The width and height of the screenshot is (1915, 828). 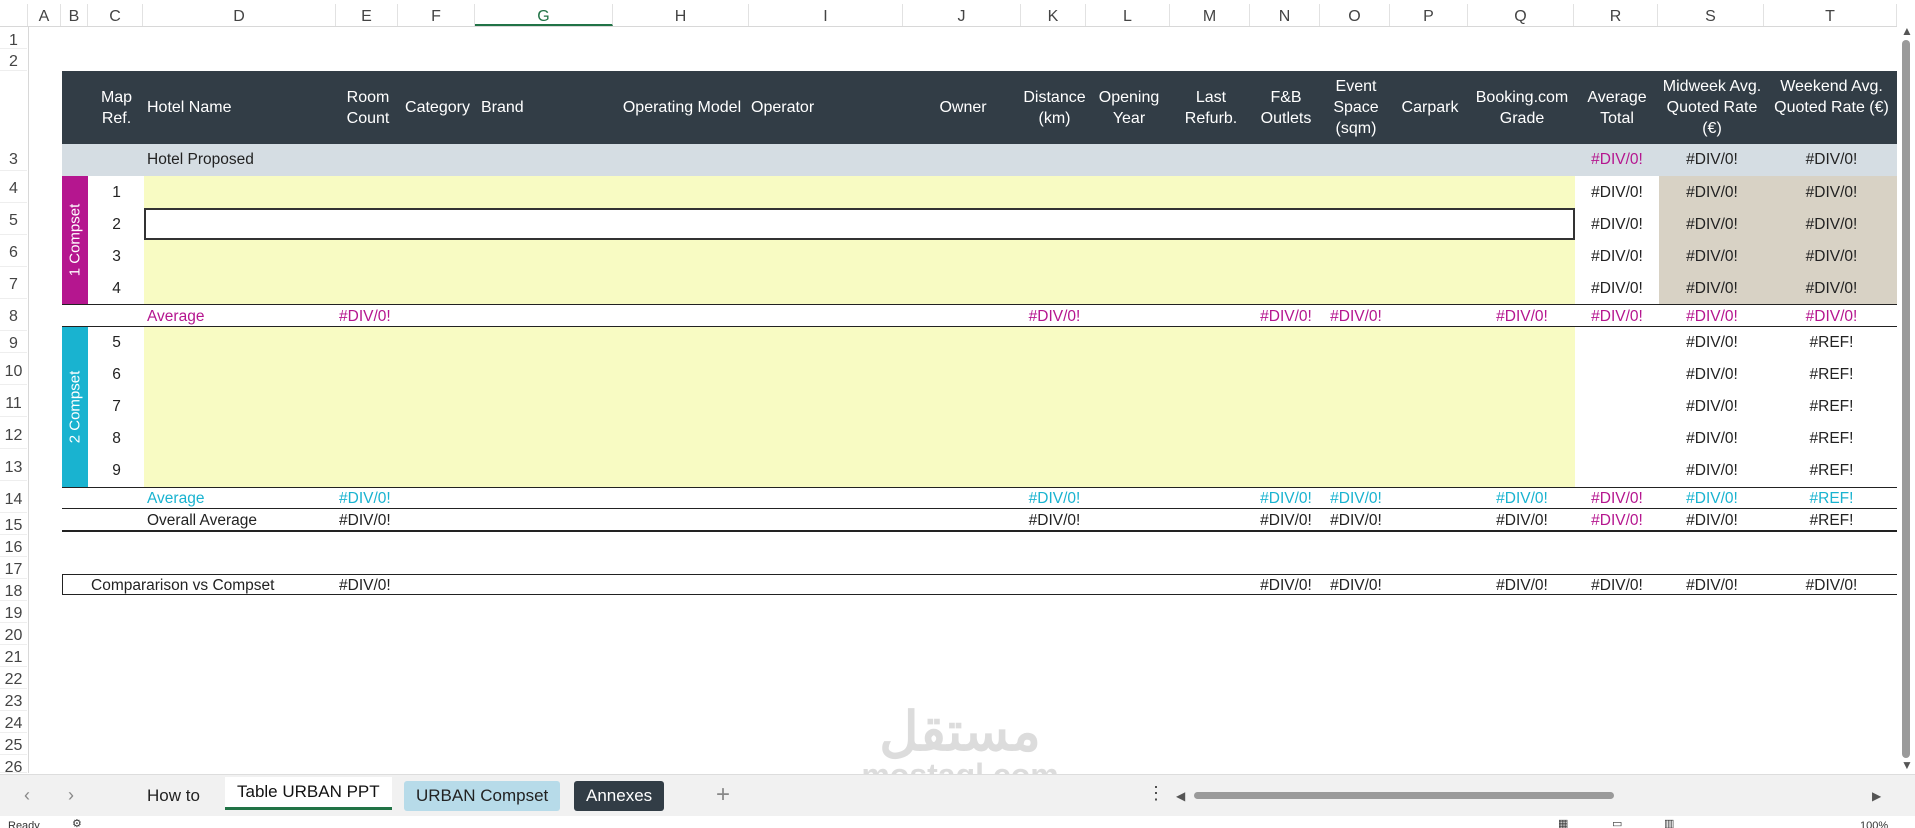 I want to click on row-header: 11, so click(x=13, y=401).